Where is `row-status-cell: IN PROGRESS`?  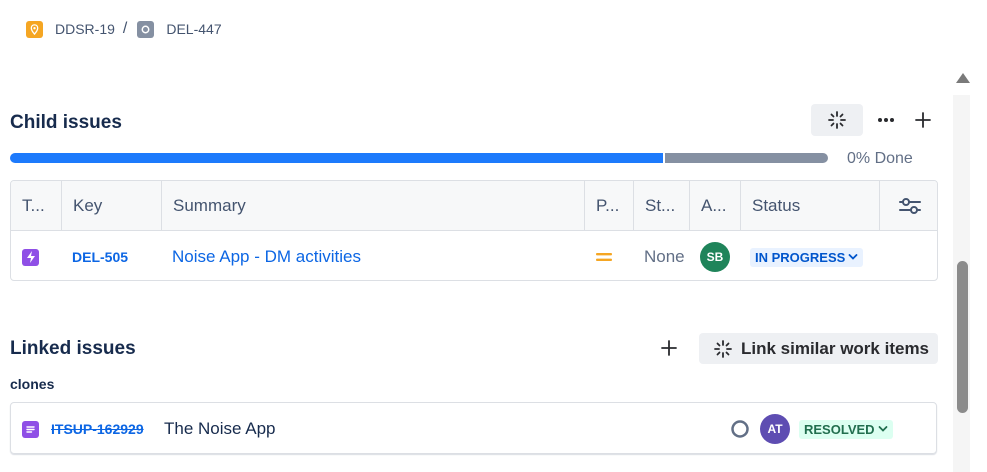 row-status-cell: IN PROGRESS is located at coordinates (807, 256).